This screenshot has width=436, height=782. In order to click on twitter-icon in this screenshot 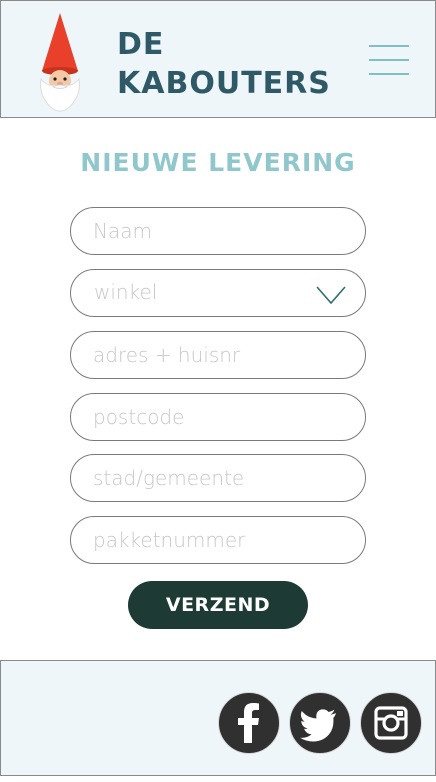, I will do `click(318, 725)`.